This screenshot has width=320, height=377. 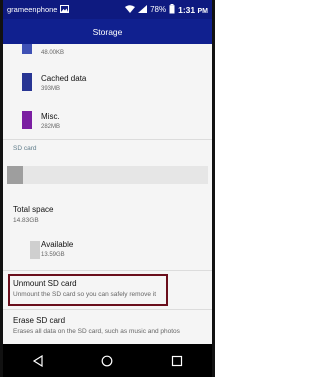 What do you see at coordinates (143, 9) in the screenshot?
I see `signal-icon` at bounding box center [143, 9].